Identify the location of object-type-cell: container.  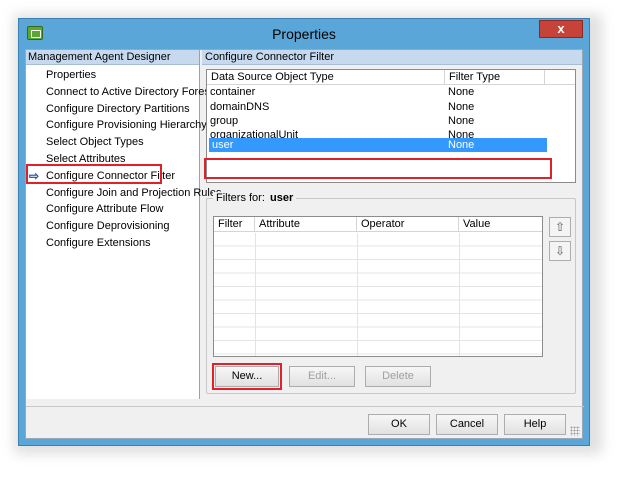
(233, 92).